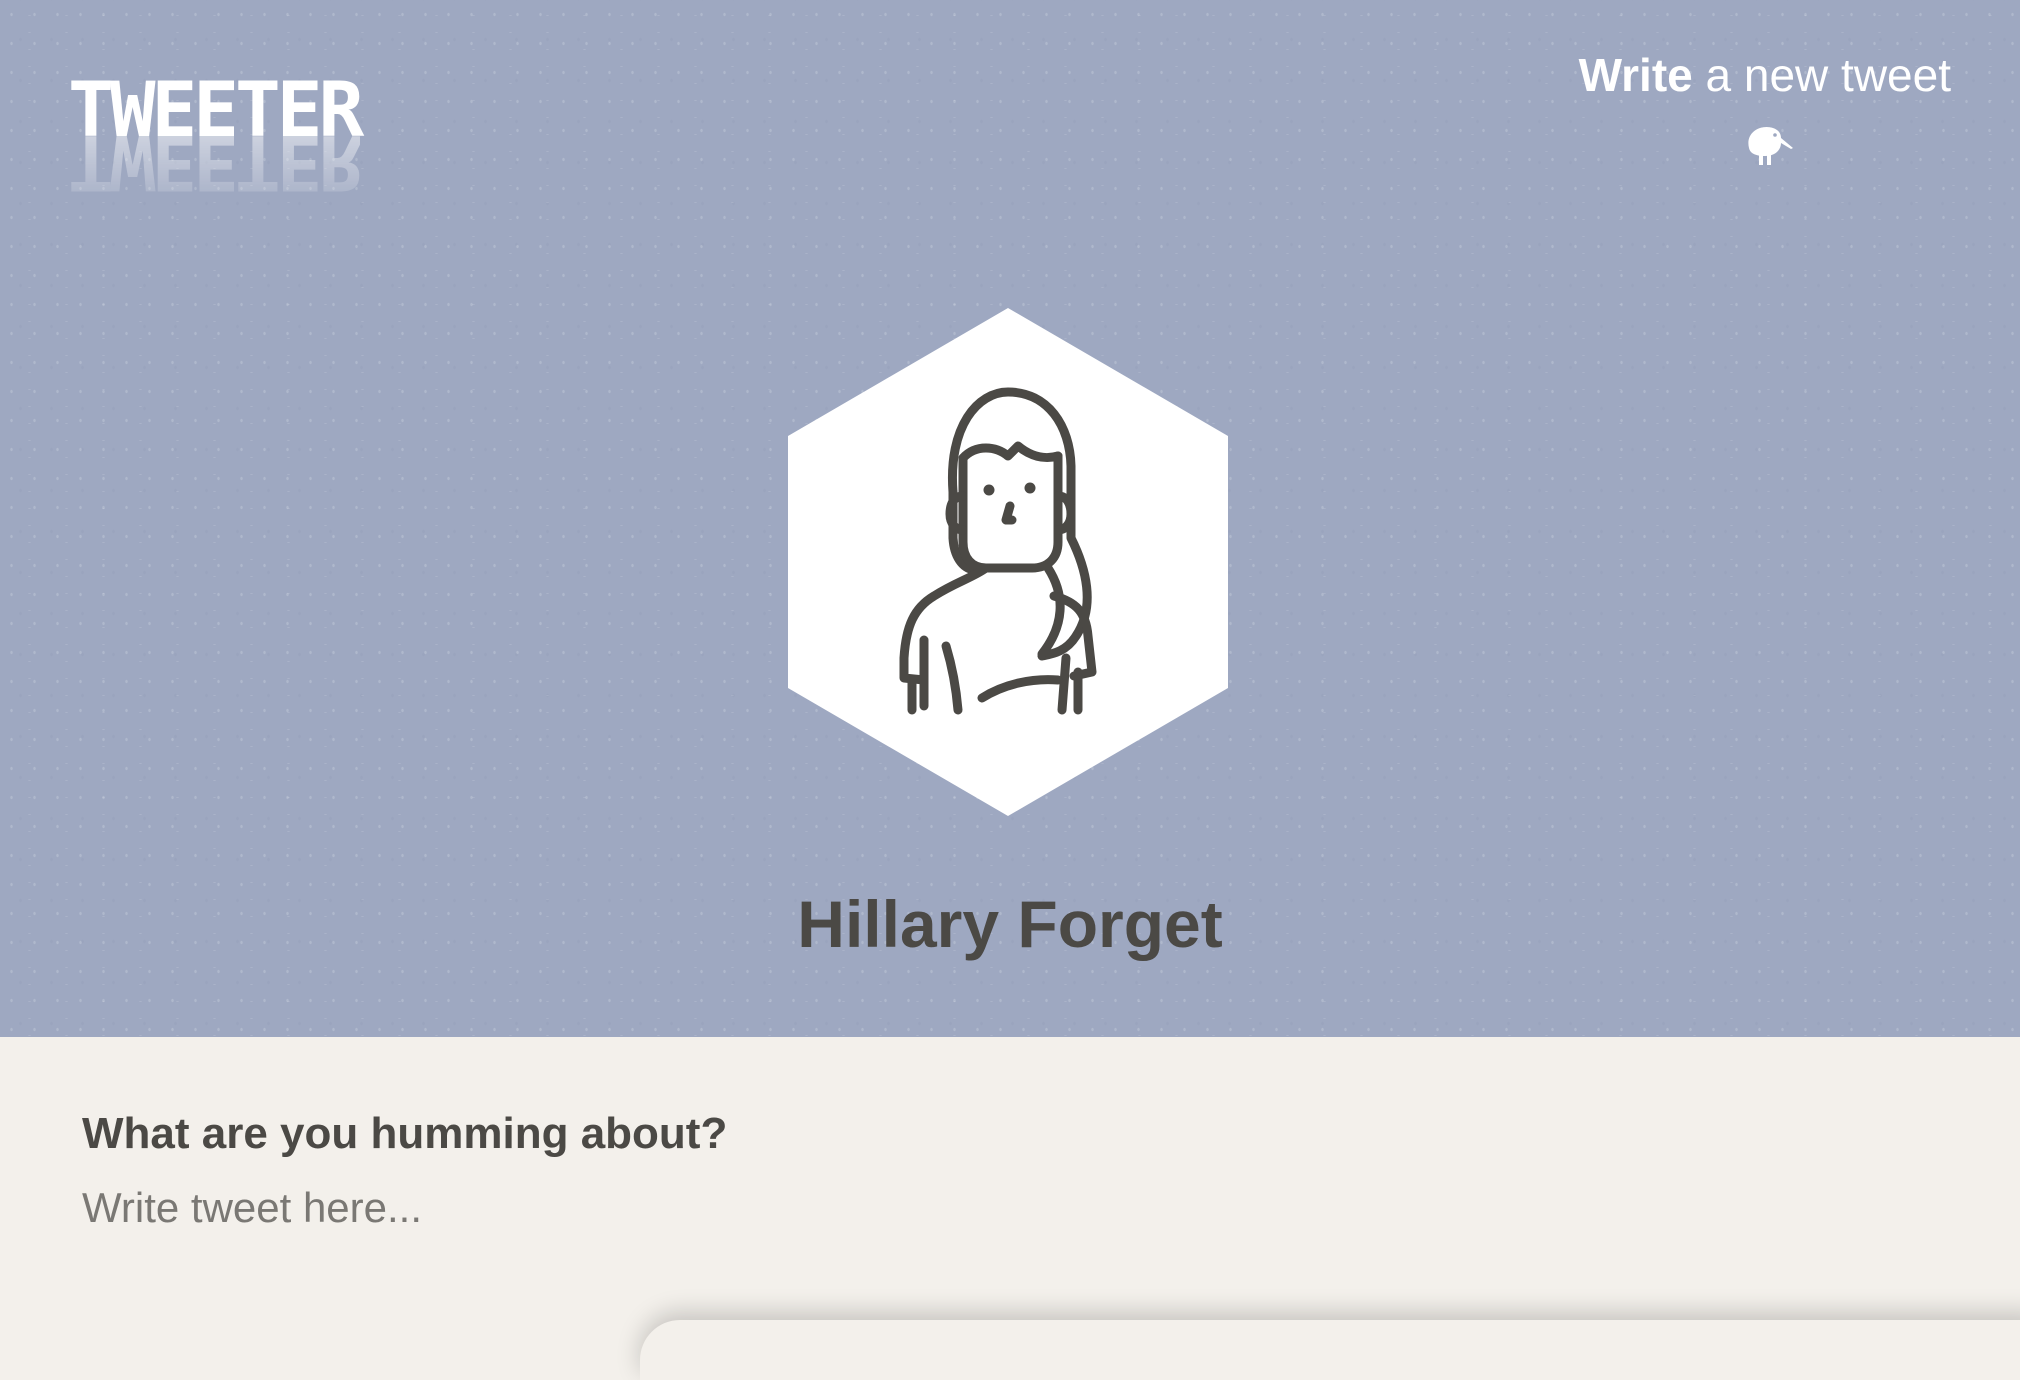 This screenshot has width=2020, height=1380. I want to click on write-new-tweet-button: Write a new tweet, so click(1765, 108).